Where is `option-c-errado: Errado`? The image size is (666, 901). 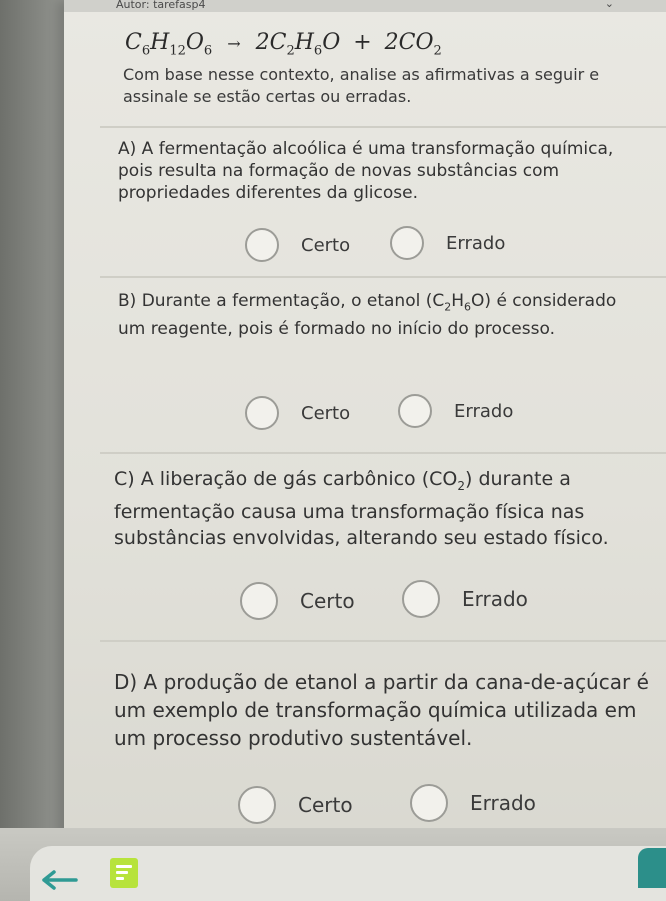
option-c-errado: Errado is located at coordinates (465, 599).